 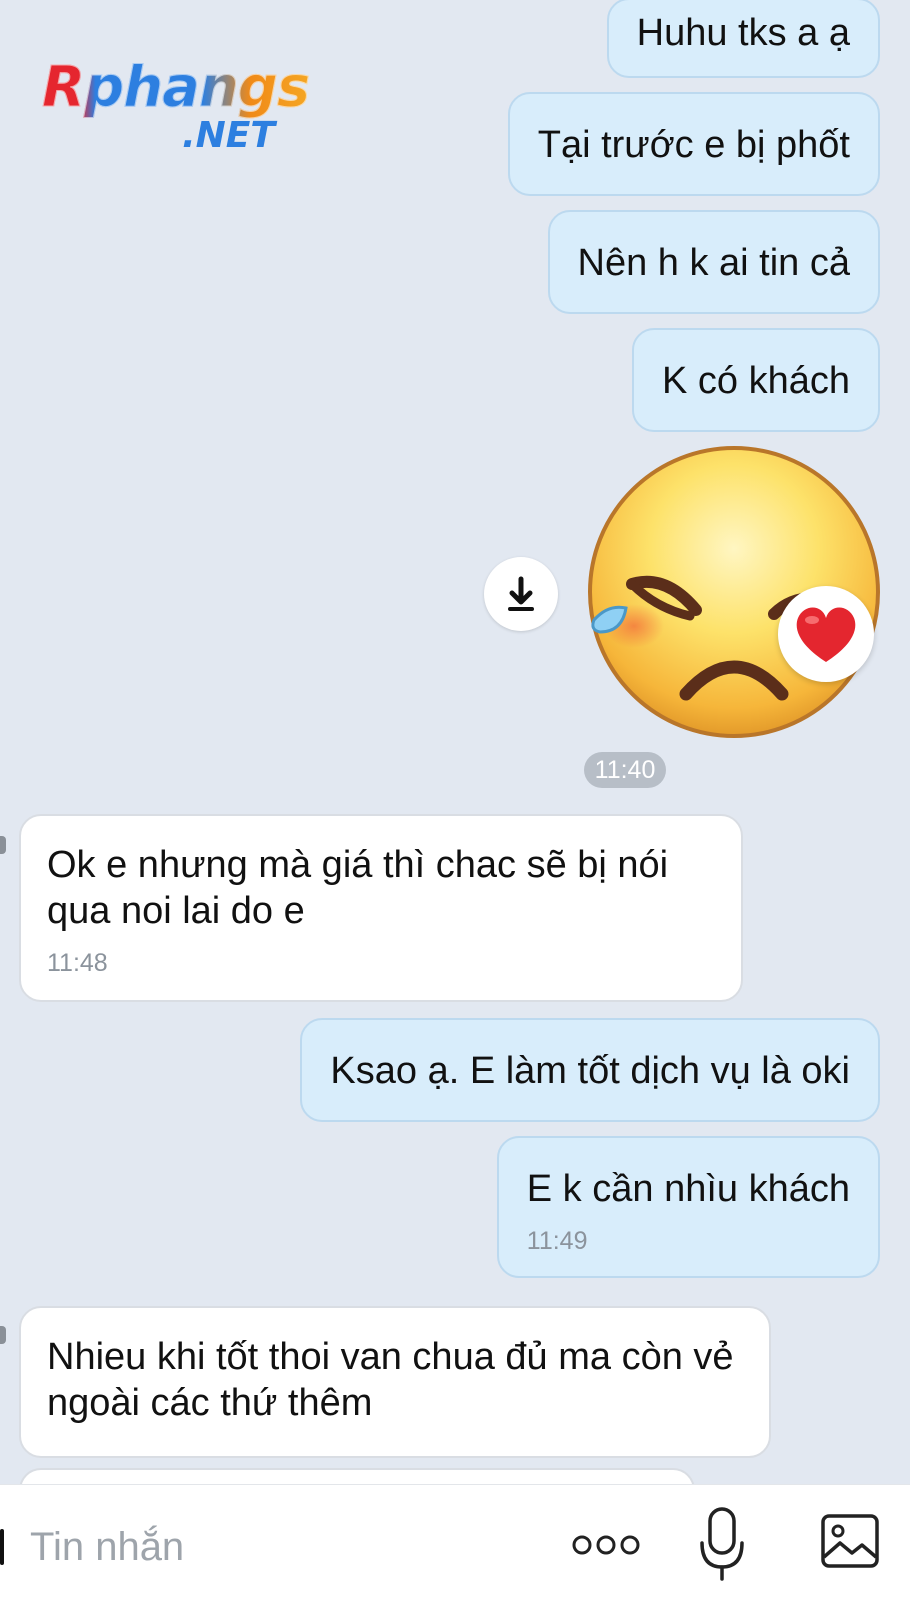 I want to click on microphone-icon, so click(x=722, y=1545).